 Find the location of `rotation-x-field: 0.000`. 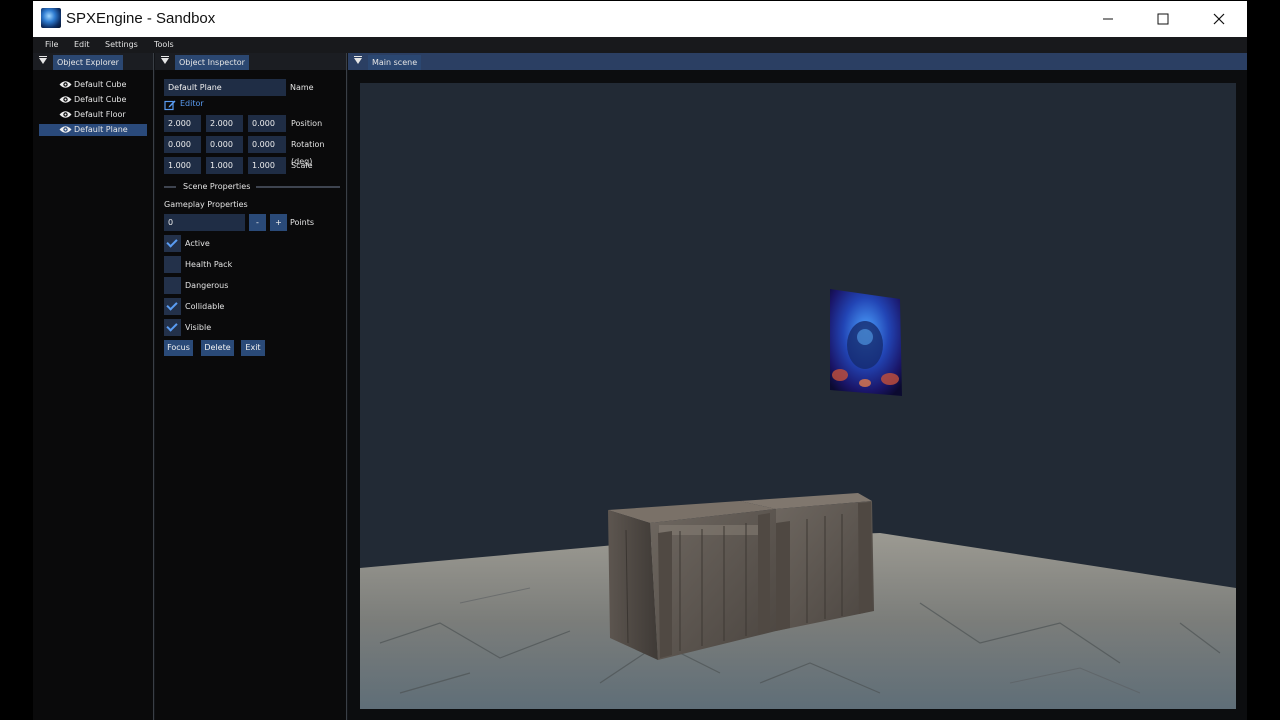

rotation-x-field: 0.000 is located at coordinates (182, 144).